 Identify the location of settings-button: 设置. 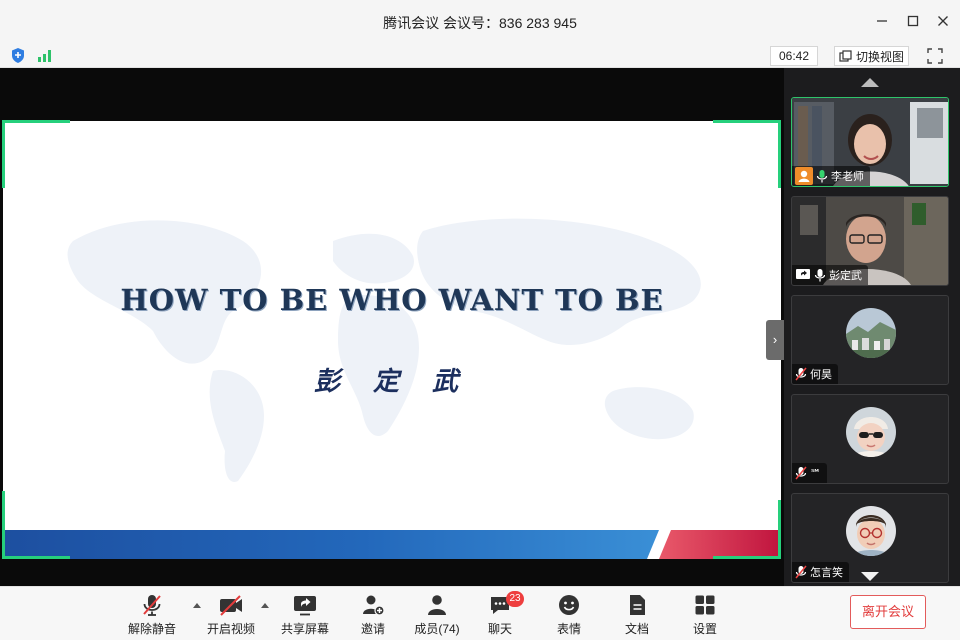
(705, 615).